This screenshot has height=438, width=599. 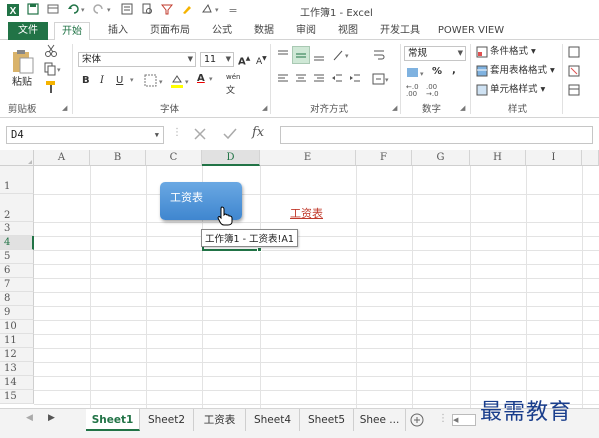 I want to click on row-header: 14, so click(x=17, y=383).